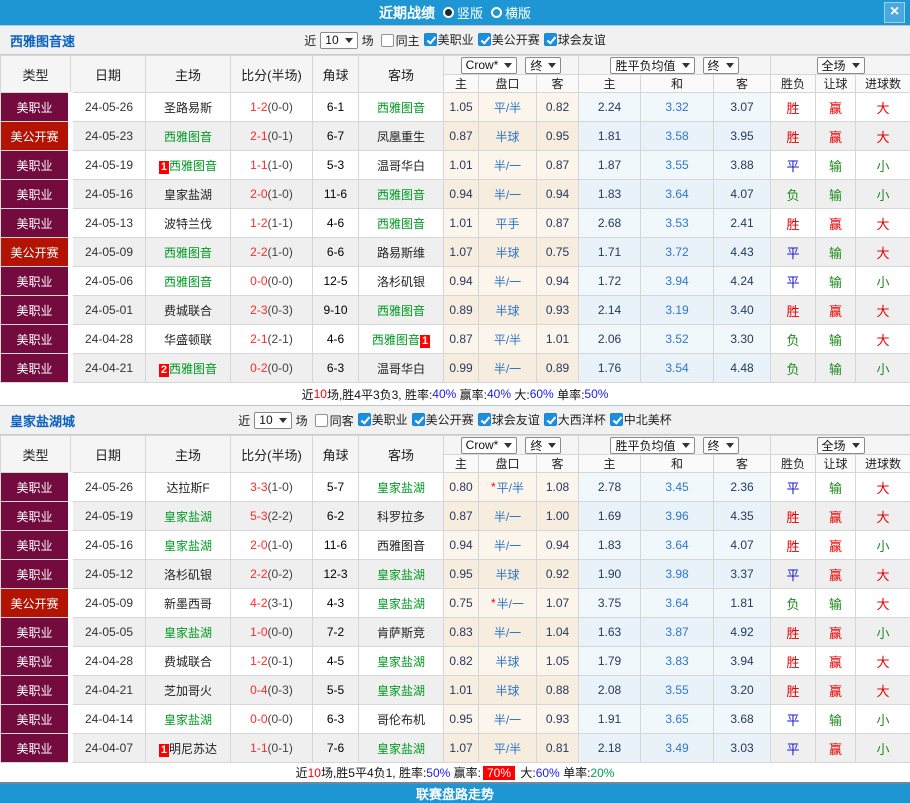 Image resolution: width=910 pixels, height=803 pixels. What do you see at coordinates (36, 661) in the screenshot?
I see `league-type-cell: 美职业` at bounding box center [36, 661].